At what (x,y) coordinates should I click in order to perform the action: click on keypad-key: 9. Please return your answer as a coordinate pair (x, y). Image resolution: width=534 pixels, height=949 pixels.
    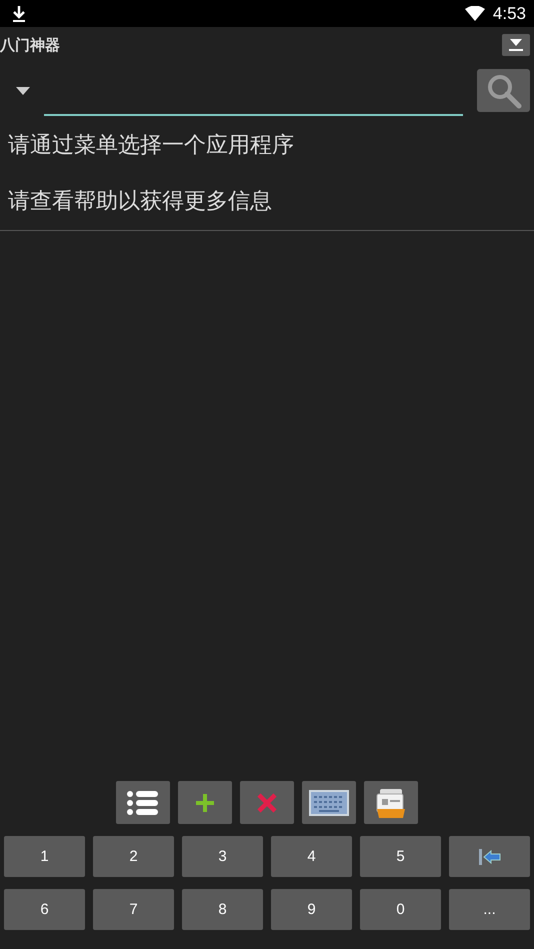
    Looking at the image, I should click on (311, 909).